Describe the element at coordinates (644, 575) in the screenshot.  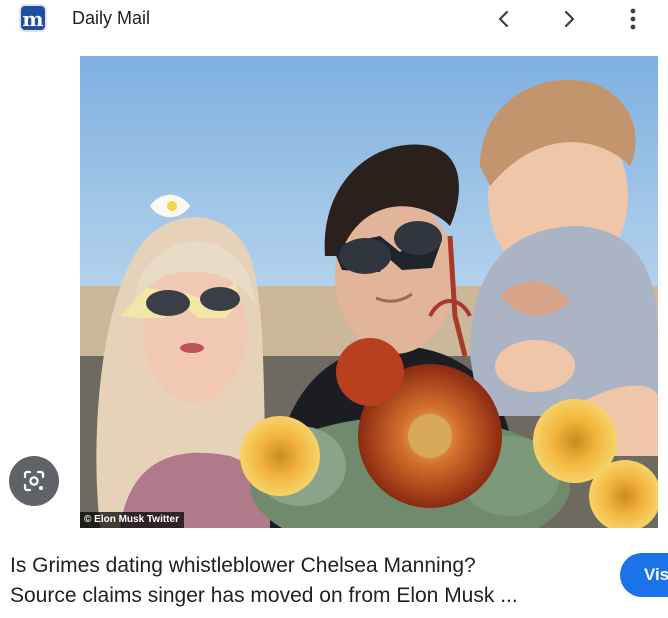
I see `visit-button: Visit` at that location.